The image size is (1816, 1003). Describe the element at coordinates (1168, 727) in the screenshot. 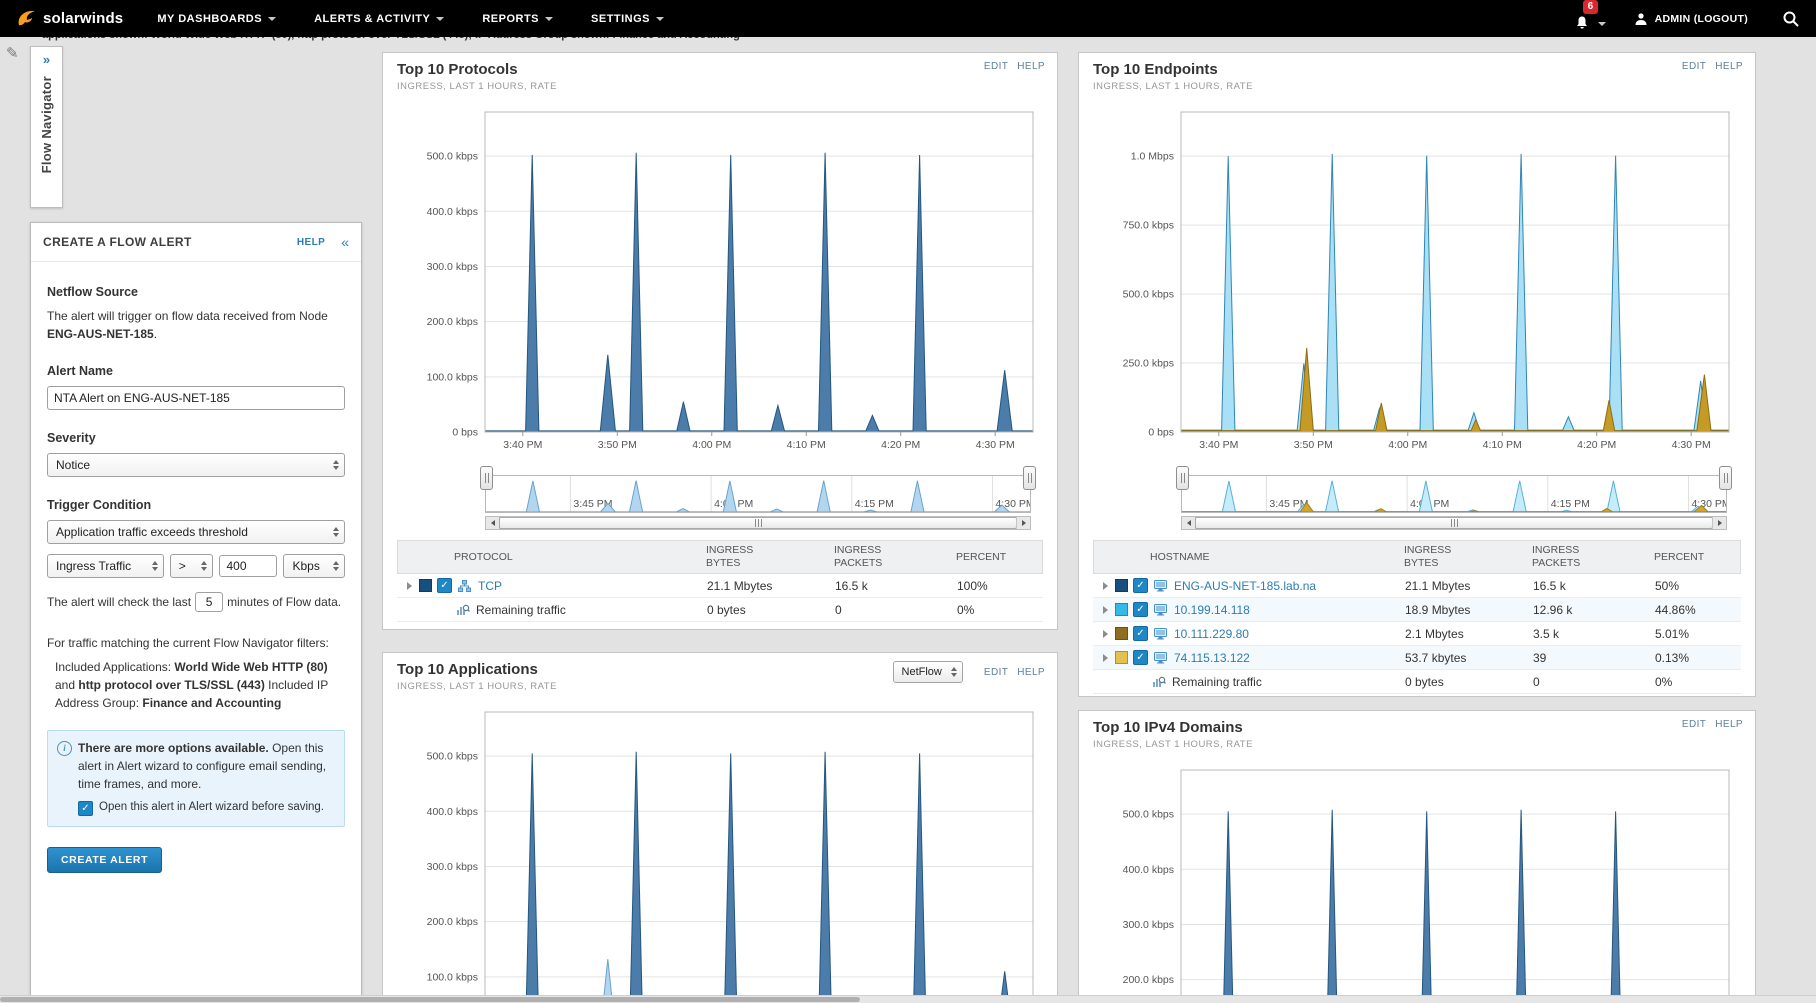

I see `widget-title: Top 10 IPv4 Domains` at that location.